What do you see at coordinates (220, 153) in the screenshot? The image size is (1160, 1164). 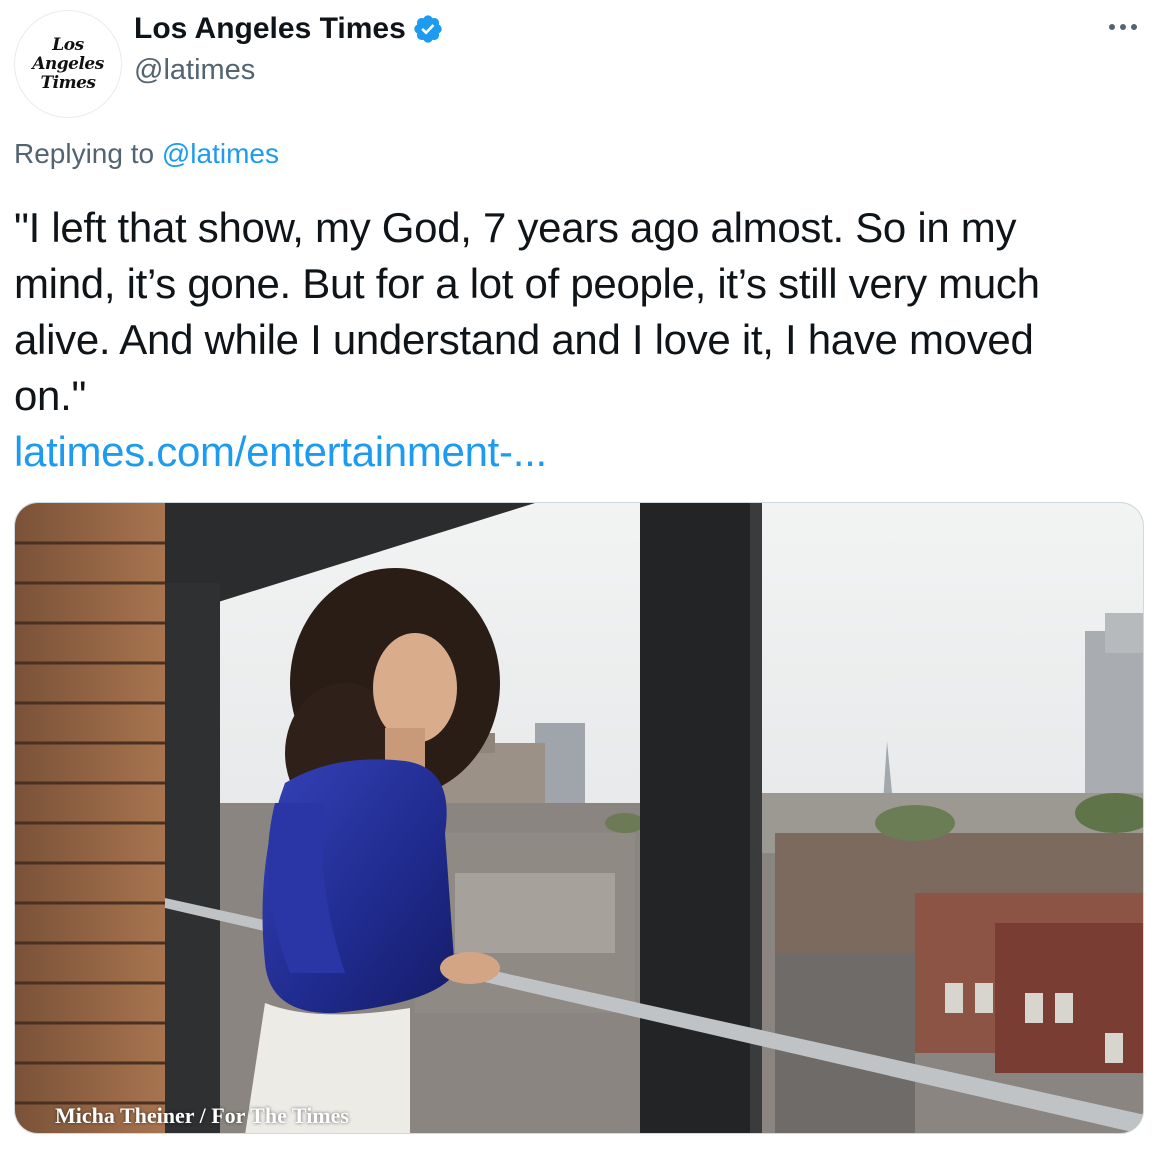 I see `replying-to-link: @latimes` at bounding box center [220, 153].